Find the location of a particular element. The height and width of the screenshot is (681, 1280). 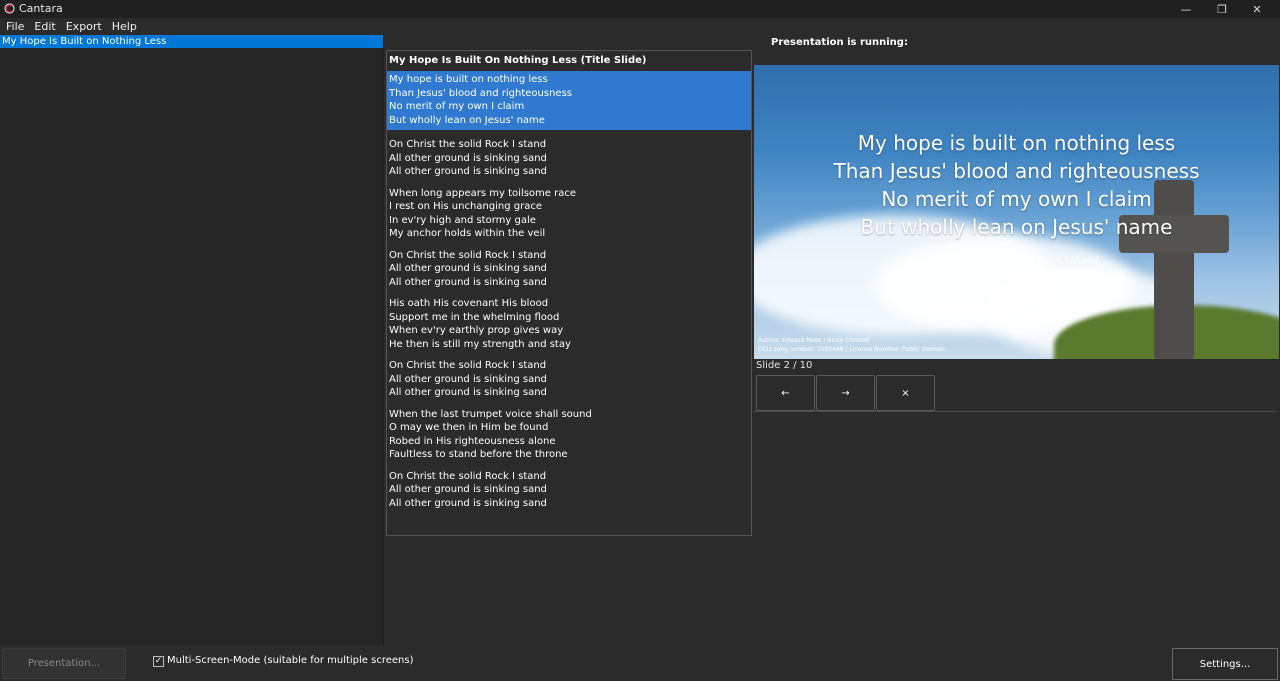

divider is located at coordinates (1015, 411).